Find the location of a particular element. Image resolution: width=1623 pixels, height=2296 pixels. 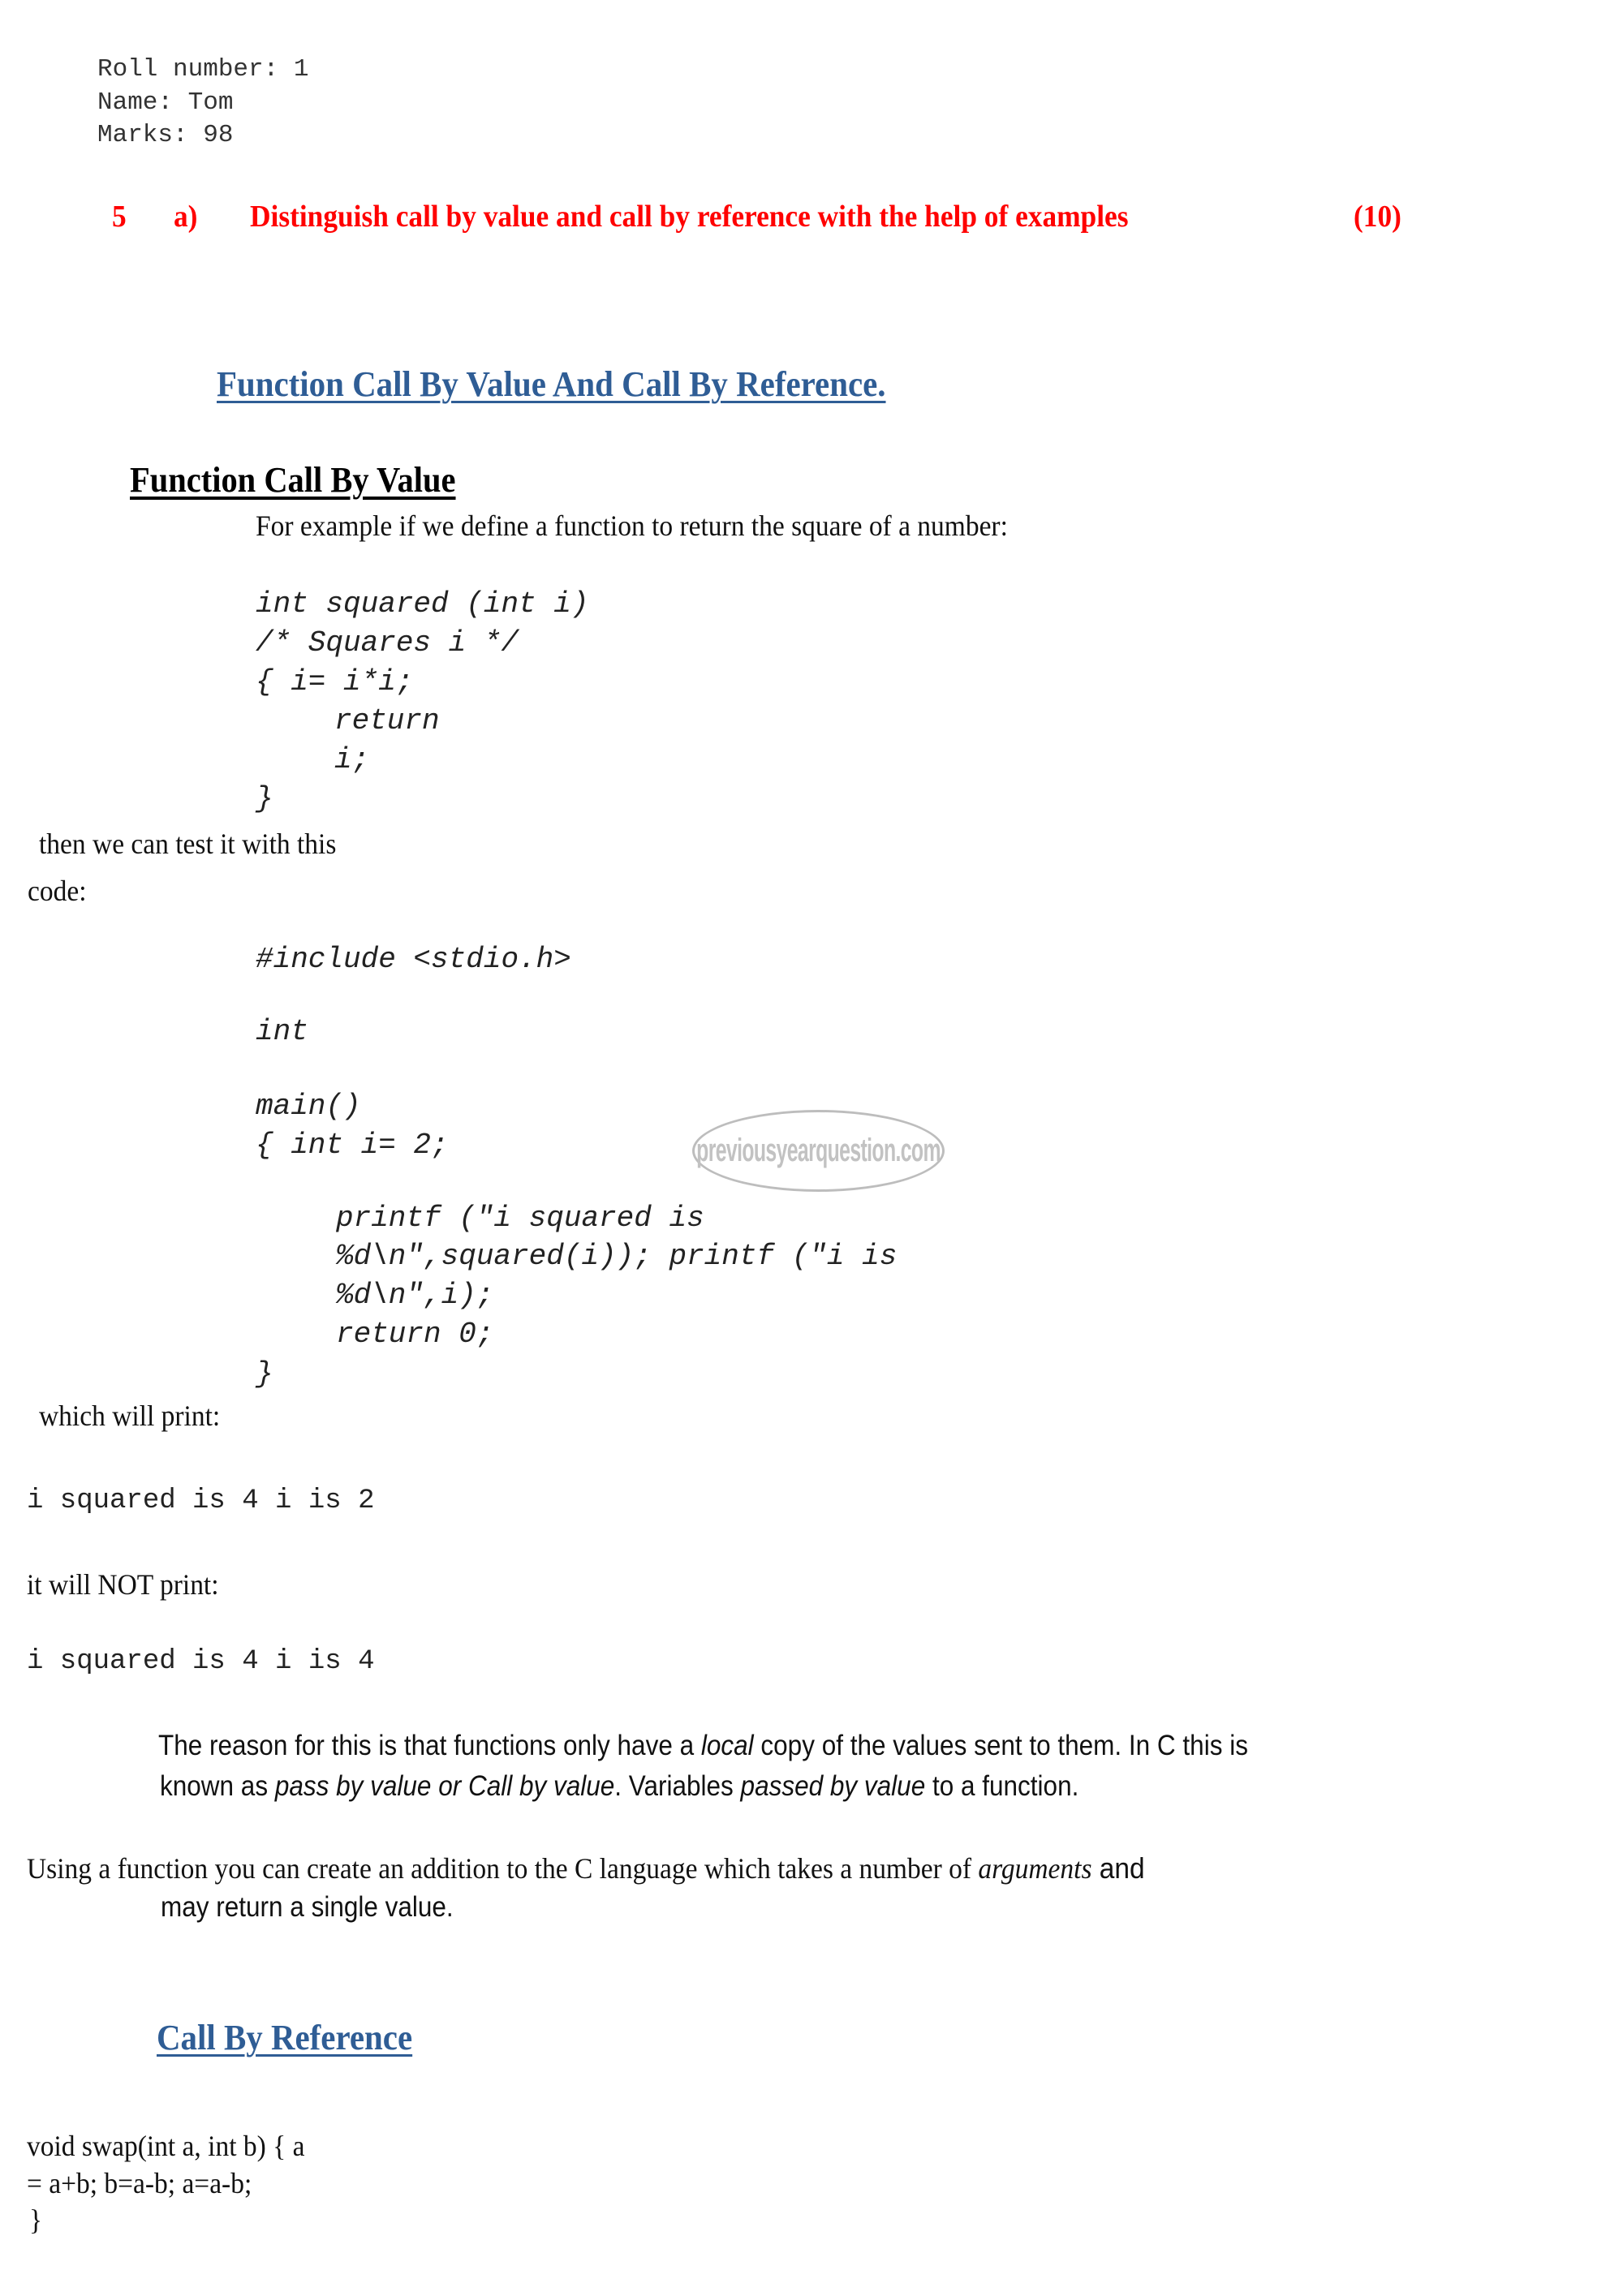

usage-line2: may return a single value. is located at coordinates (307, 1907).